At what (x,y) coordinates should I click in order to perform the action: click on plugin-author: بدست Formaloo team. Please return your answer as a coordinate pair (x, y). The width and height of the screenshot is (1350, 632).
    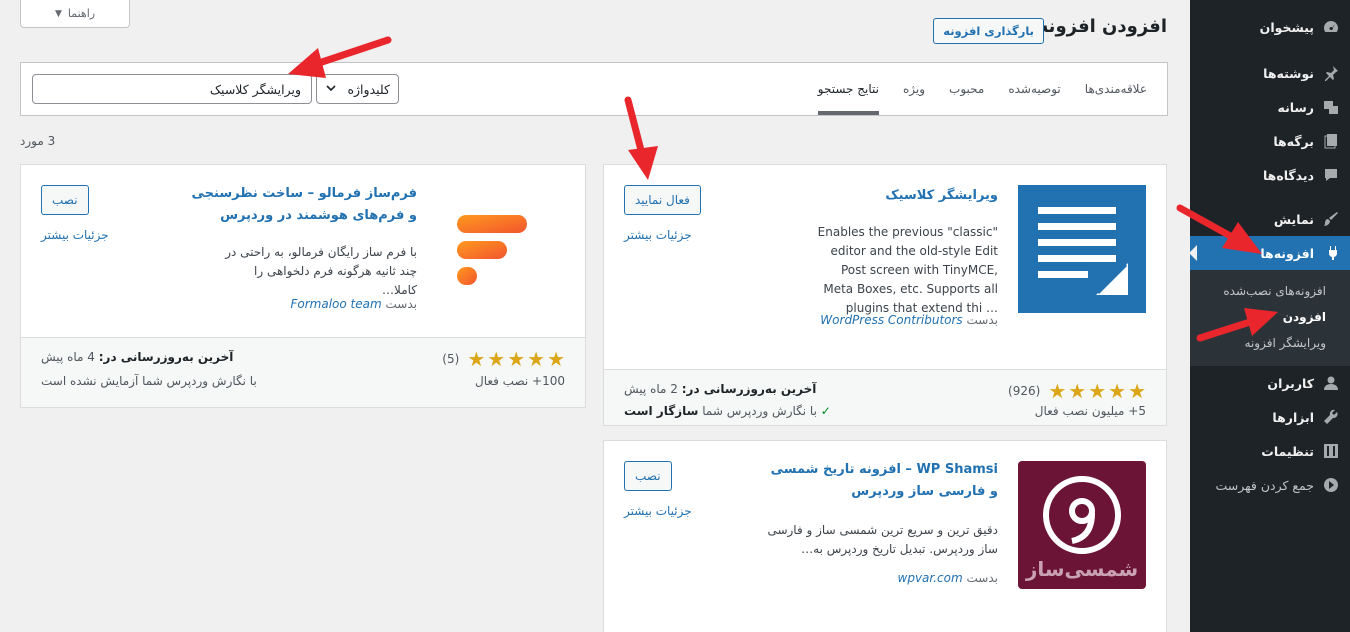
    Looking at the image, I should click on (354, 304).